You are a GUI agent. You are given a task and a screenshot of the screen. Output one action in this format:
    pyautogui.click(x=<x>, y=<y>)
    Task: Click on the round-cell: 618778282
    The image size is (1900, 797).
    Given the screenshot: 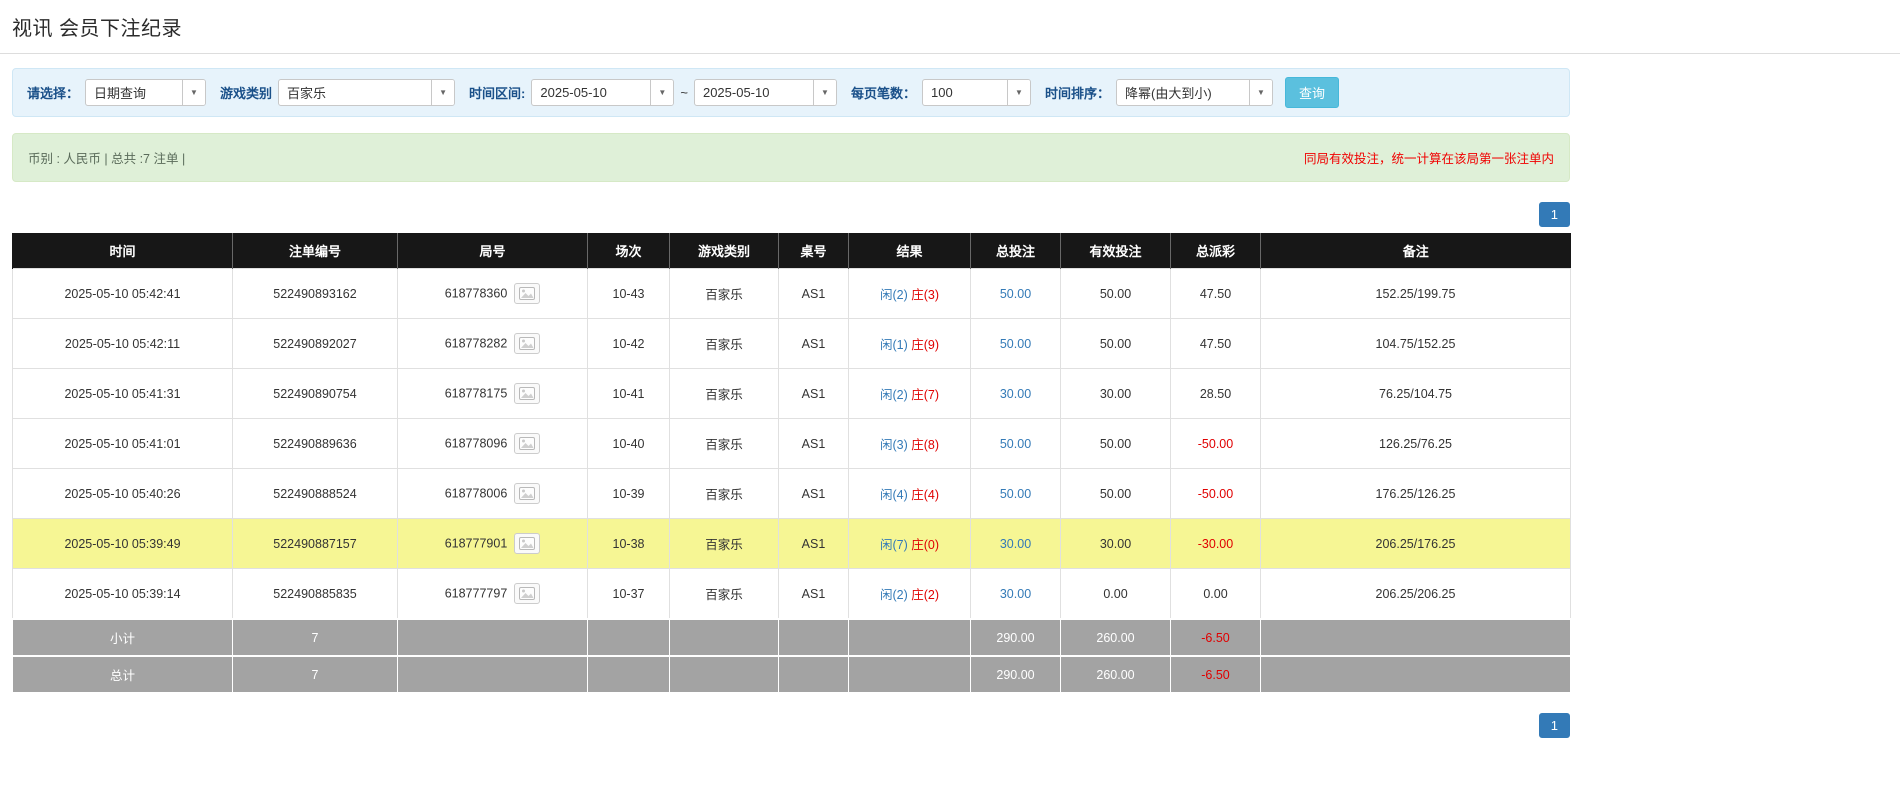 What is the action you would take?
    pyautogui.click(x=492, y=343)
    